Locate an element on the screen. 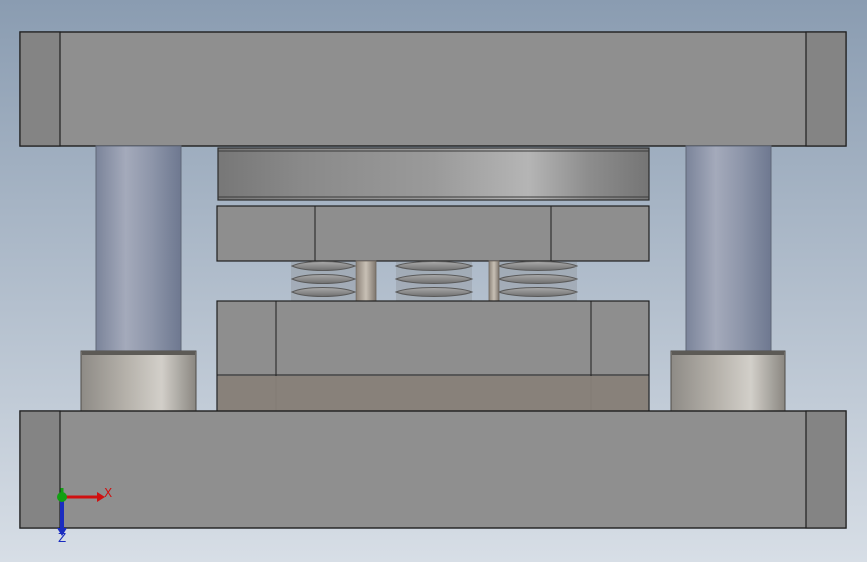 Image resolution: width=867 pixels, height=562 pixels. right-bushing-lip is located at coordinates (728, 353).